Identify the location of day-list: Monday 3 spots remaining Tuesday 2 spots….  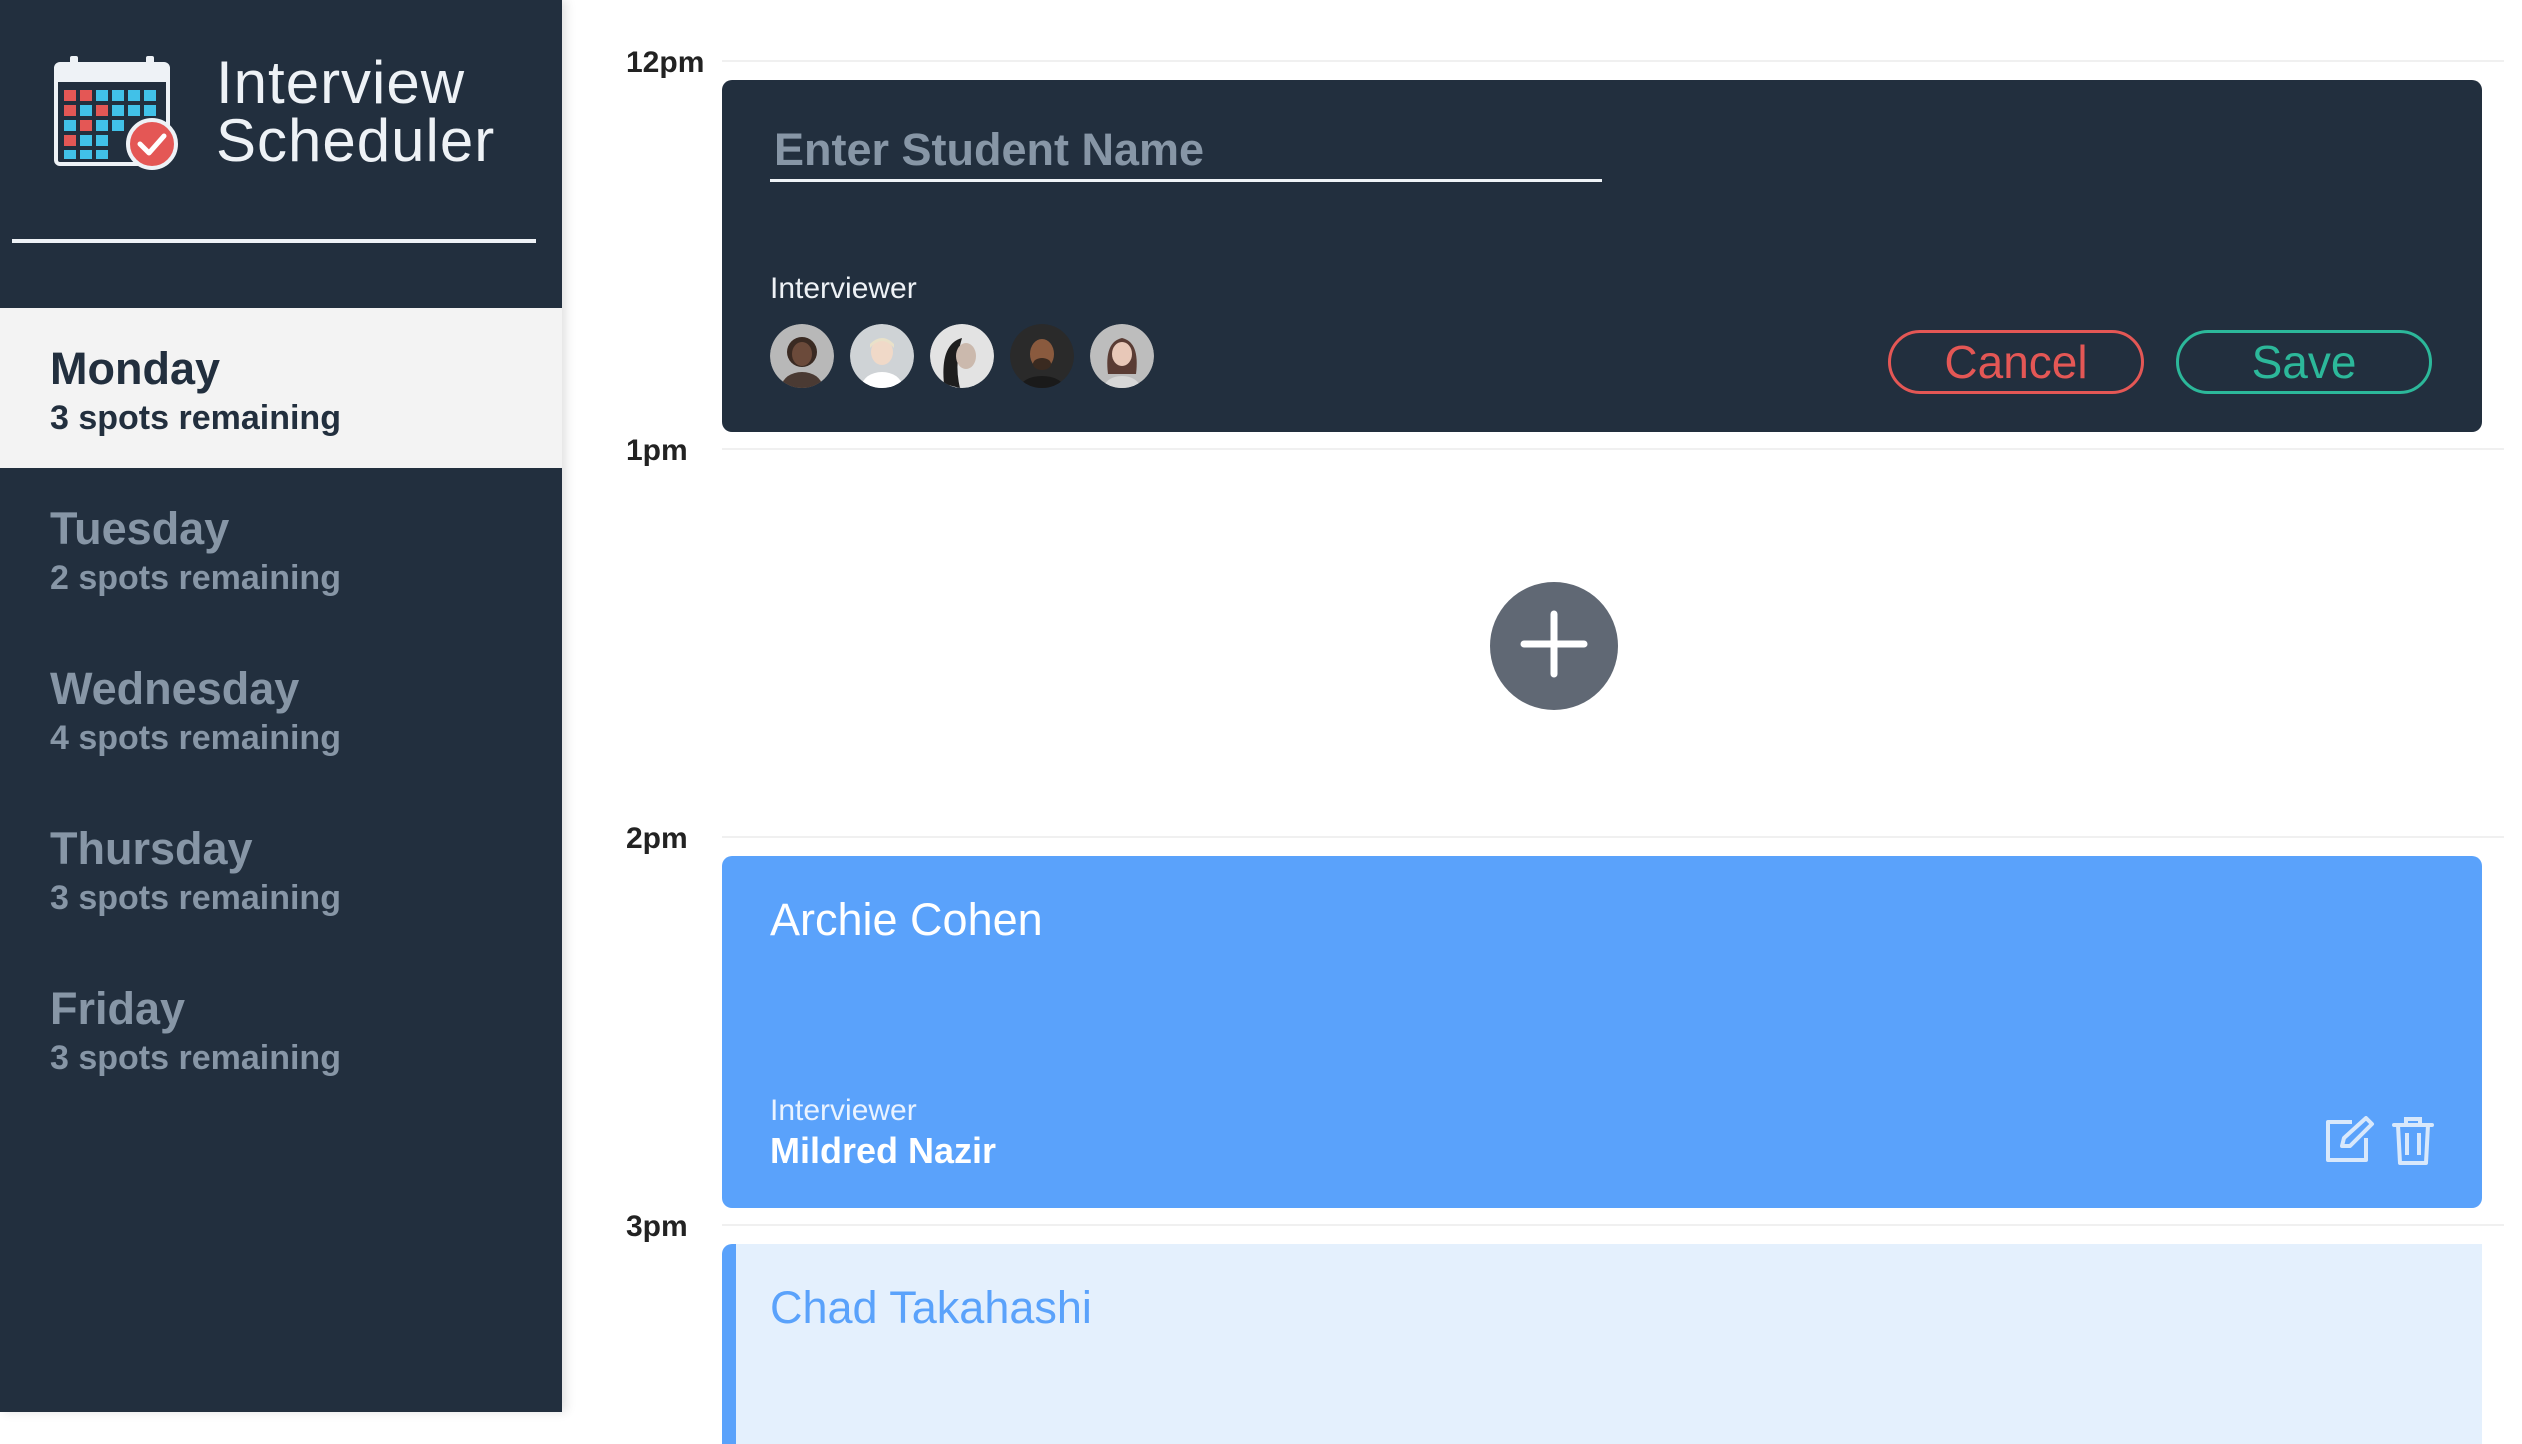
(281, 708).